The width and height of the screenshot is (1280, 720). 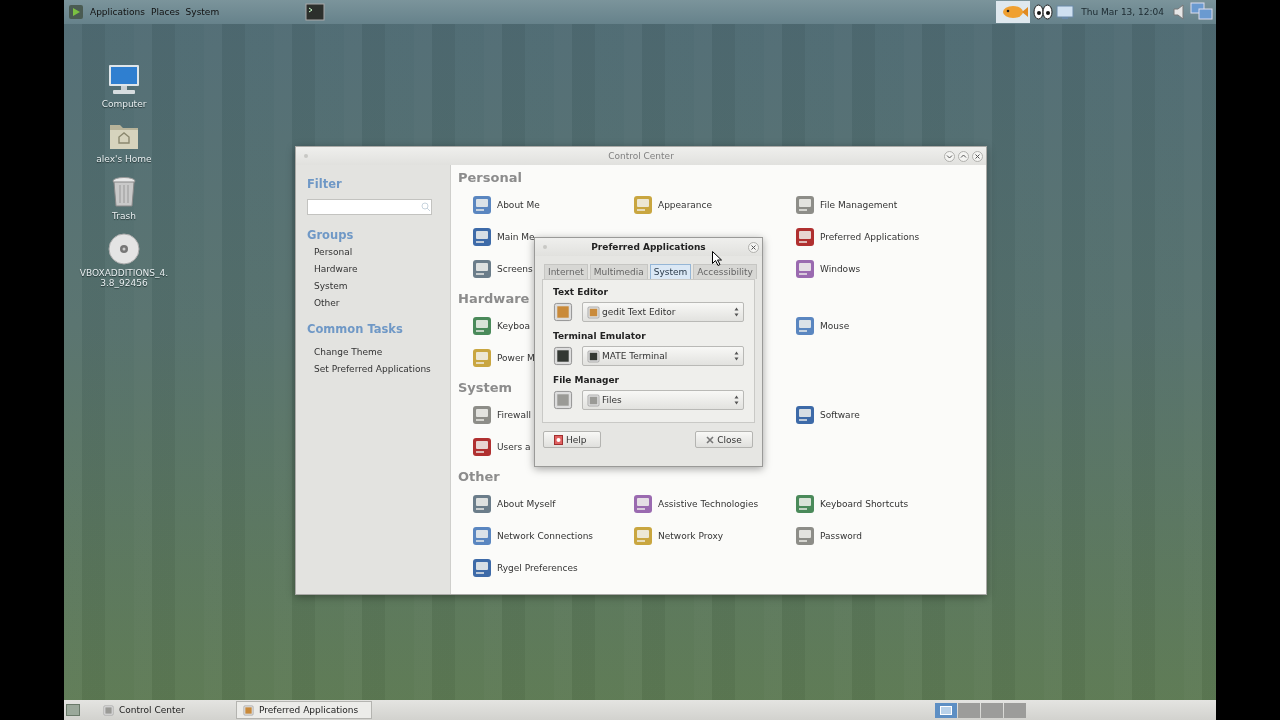 I want to click on close-button: Close, so click(x=724, y=439).